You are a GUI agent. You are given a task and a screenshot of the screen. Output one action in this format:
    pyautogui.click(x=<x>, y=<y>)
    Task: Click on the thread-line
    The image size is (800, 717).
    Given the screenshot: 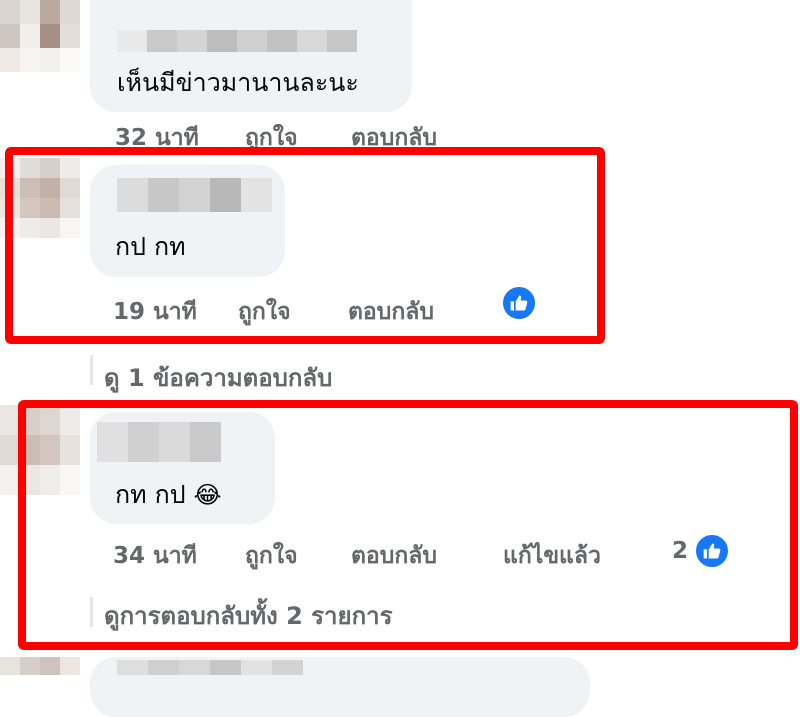 What is the action you would take?
    pyautogui.click(x=91, y=370)
    